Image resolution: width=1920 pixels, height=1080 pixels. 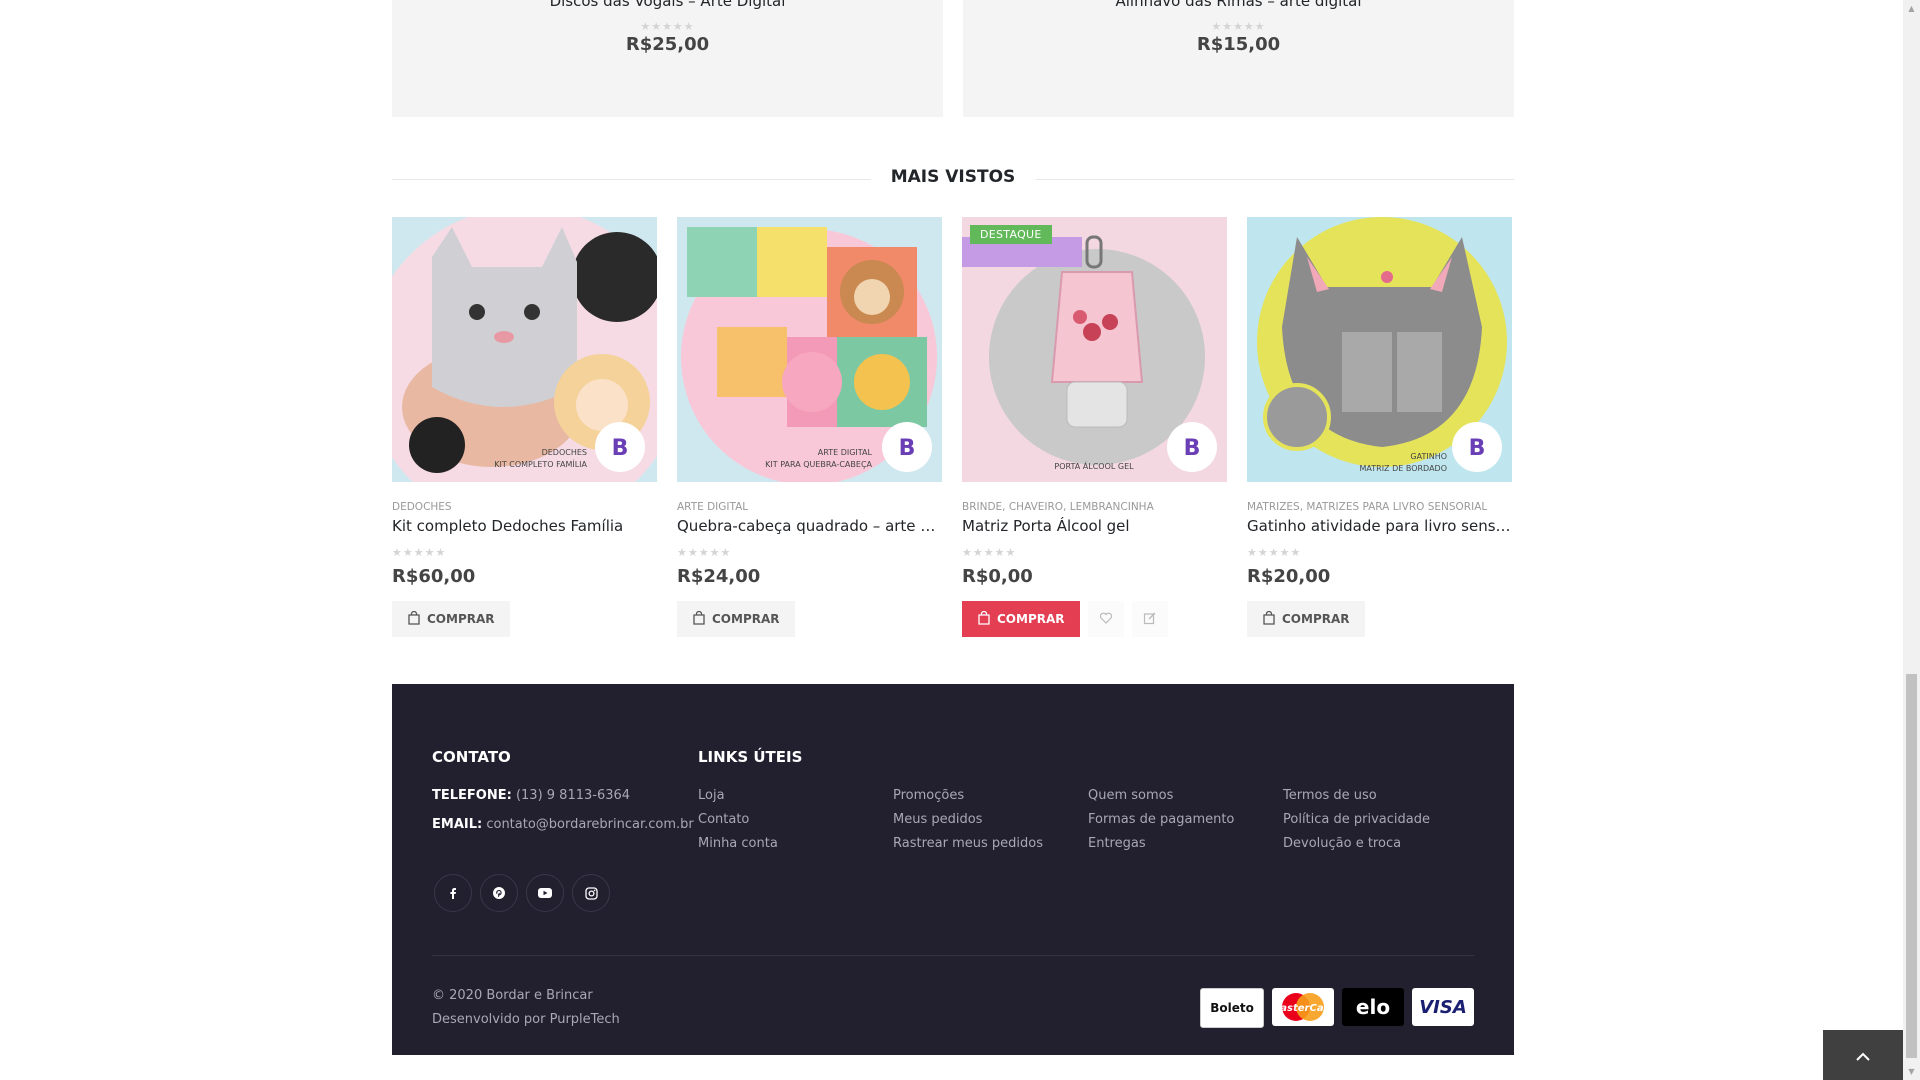 What do you see at coordinates (1911, 8) in the screenshot?
I see `scroll-up-arrow: ▲` at bounding box center [1911, 8].